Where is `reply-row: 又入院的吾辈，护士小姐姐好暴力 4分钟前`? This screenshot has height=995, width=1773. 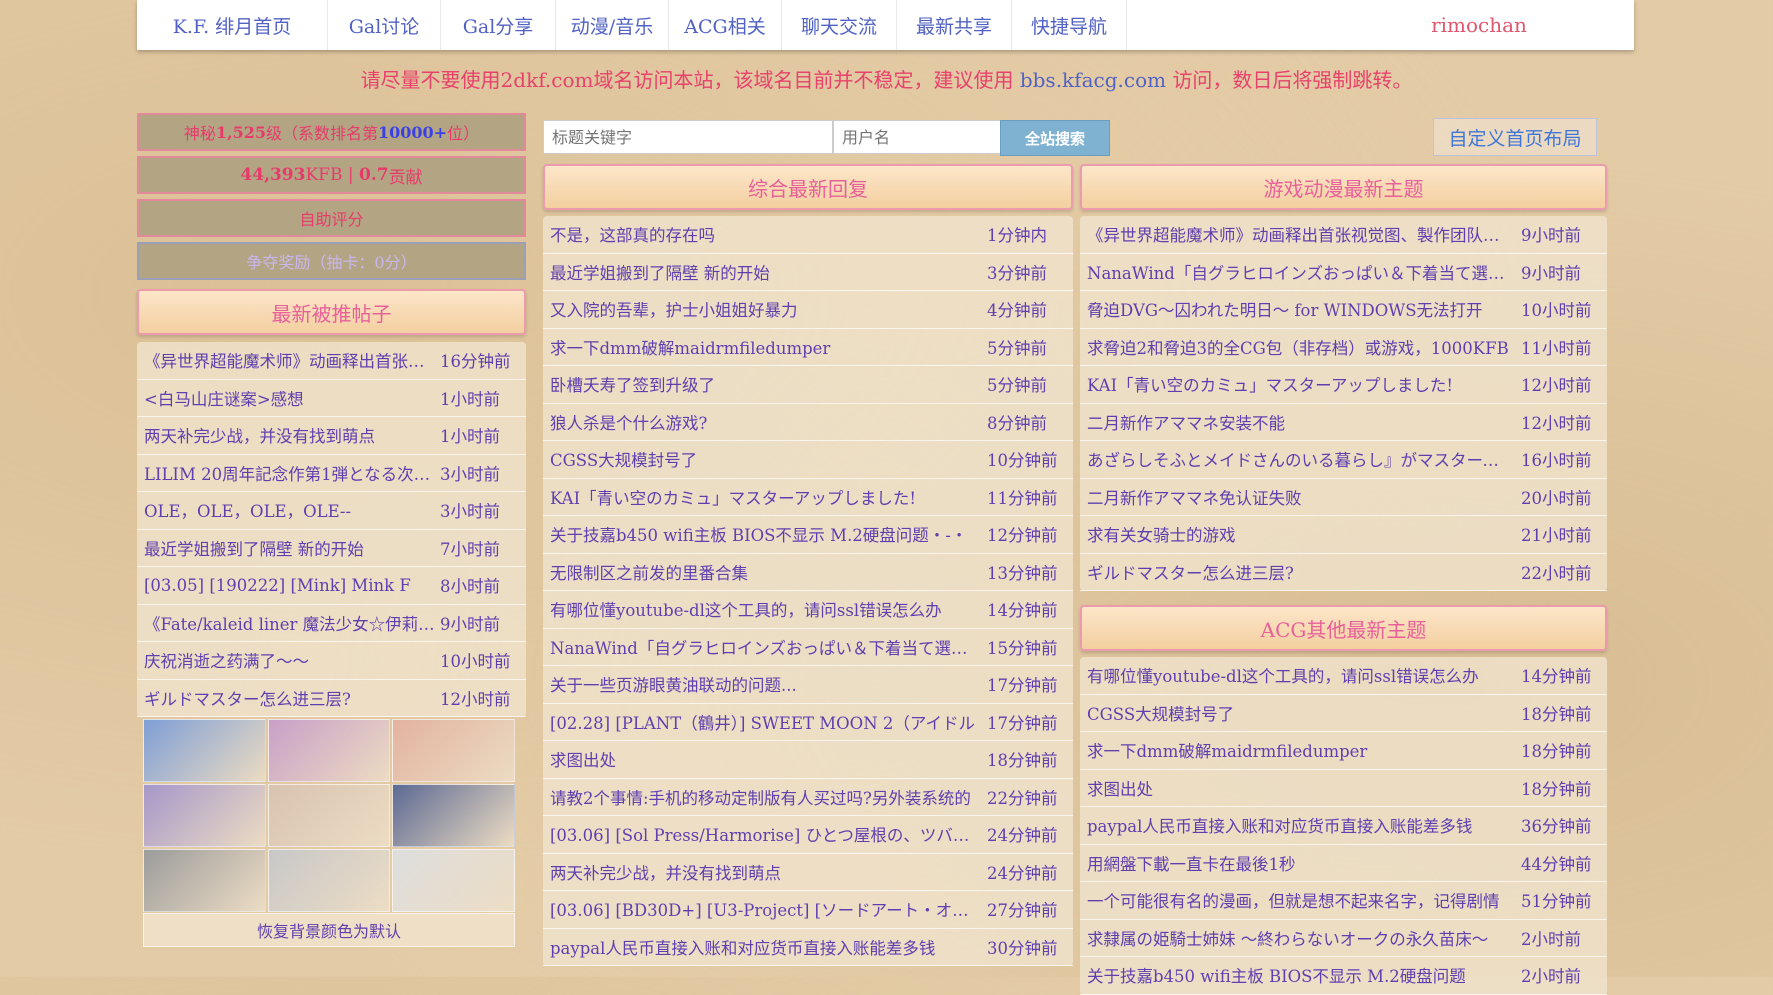
reply-row: 又入院的吾辈，护士小姐姐好暴力 4分钟前 is located at coordinates (808, 310).